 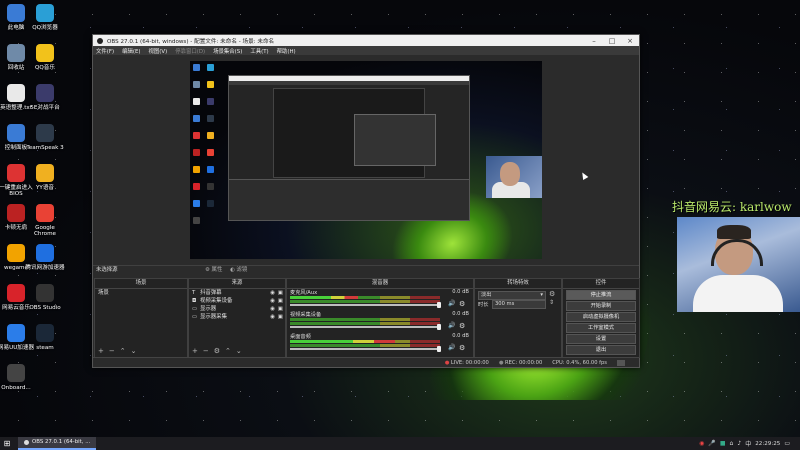 I want to click on network-icon: ⌂, so click(x=732, y=443).